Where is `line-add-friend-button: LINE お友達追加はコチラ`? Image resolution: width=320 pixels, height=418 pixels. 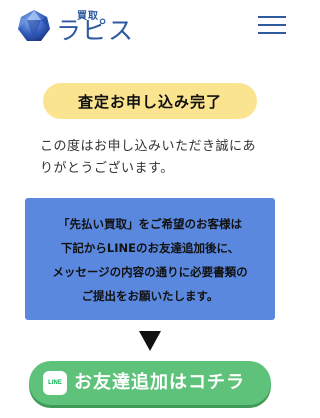
line-add-friend-button: LINE お友達追加はコチラ is located at coordinates (150, 383).